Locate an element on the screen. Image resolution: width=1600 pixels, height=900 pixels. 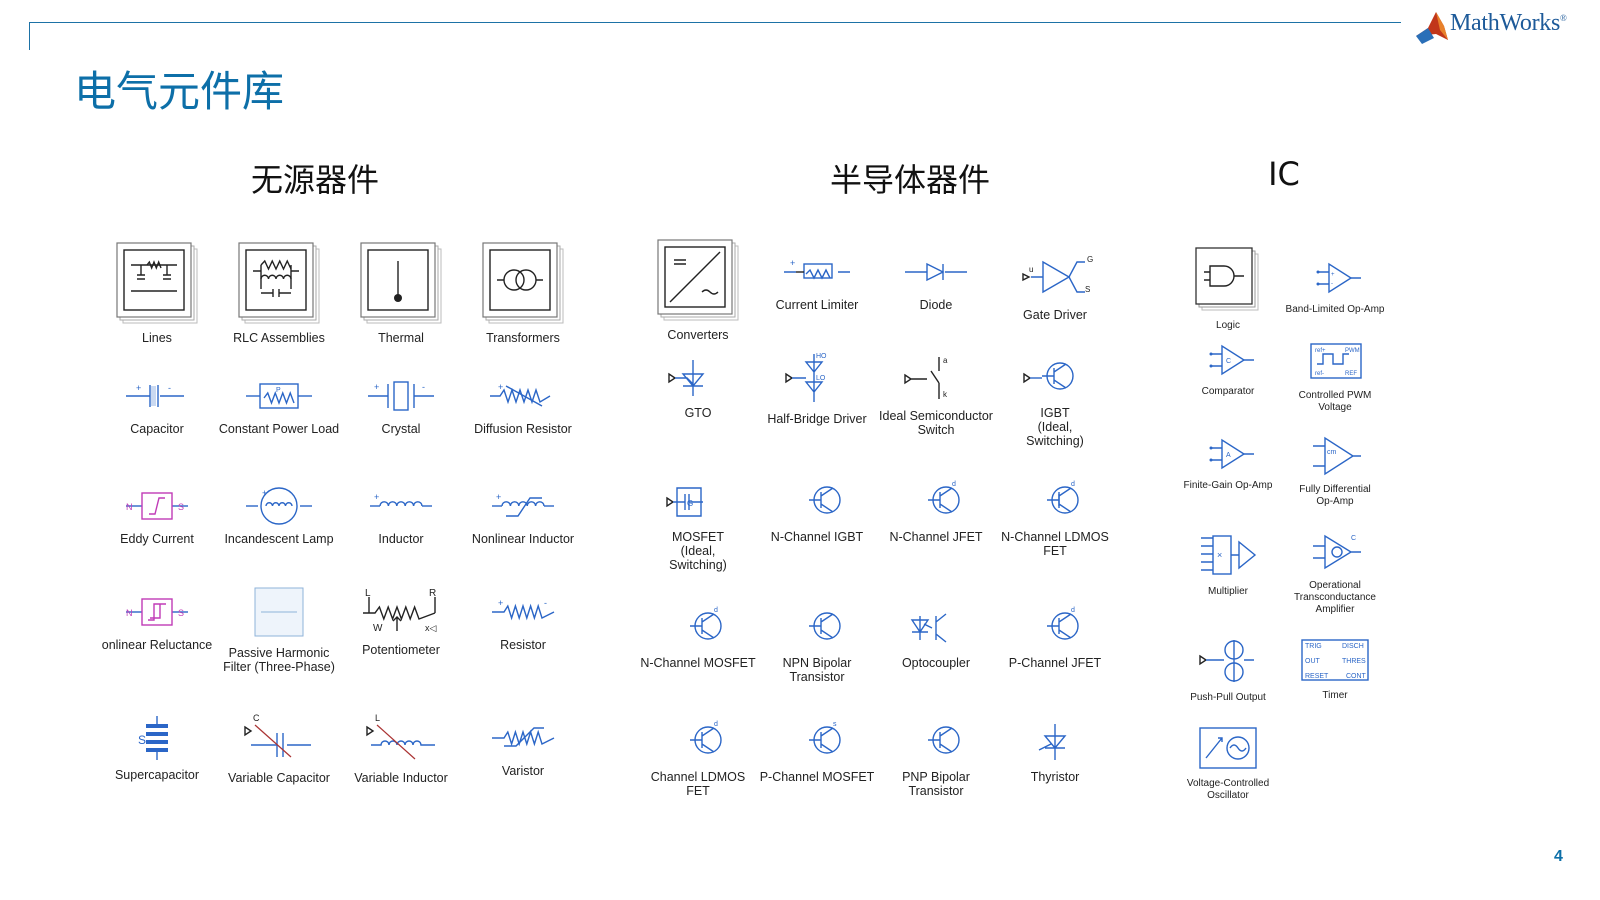
svg-text: P is located at coordinates (278, 390).